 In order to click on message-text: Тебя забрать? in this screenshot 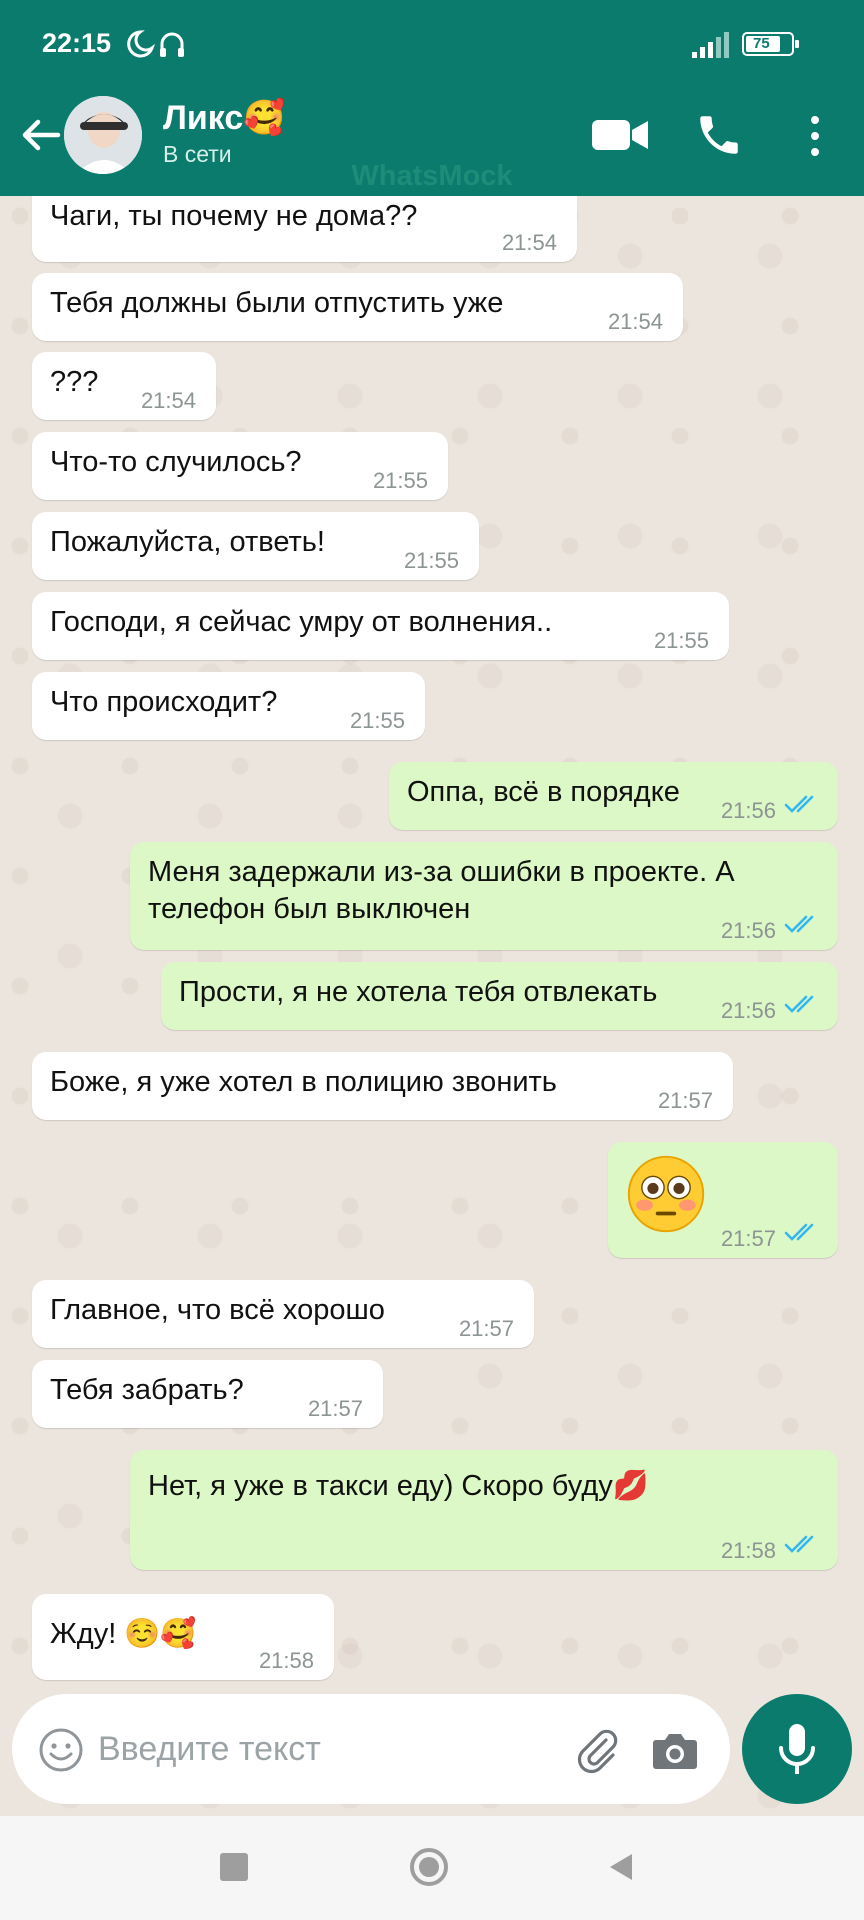, I will do `click(147, 1390)`.